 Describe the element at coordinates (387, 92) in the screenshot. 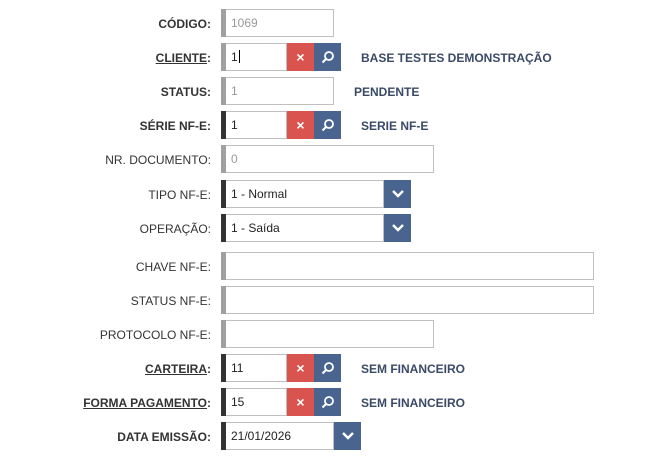

I see `status-description: PENDENTE` at that location.